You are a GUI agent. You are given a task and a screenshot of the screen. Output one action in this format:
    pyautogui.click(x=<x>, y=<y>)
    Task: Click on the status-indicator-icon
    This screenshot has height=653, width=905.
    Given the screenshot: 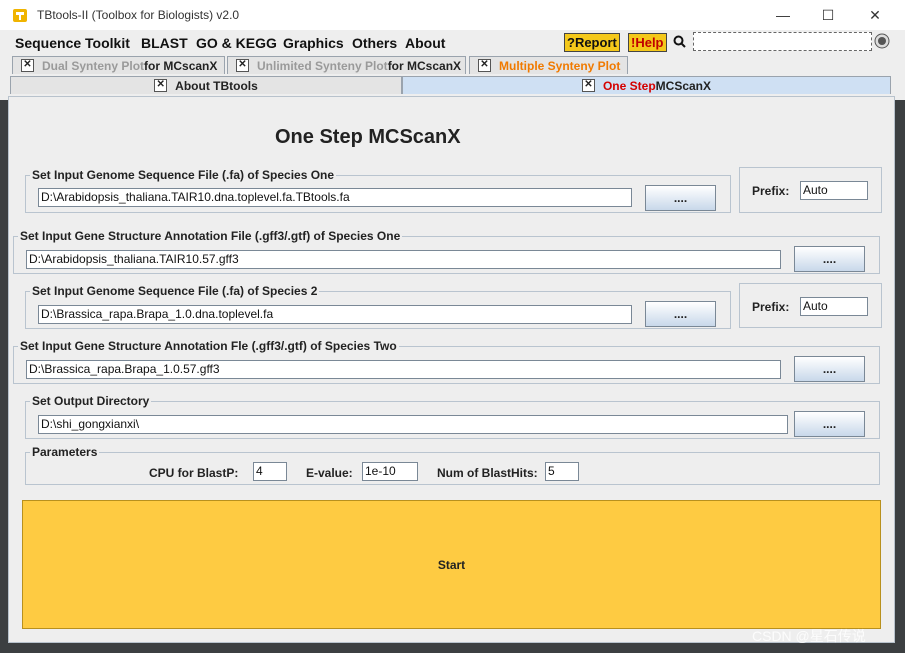 What is the action you would take?
    pyautogui.click(x=882, y=41)
    